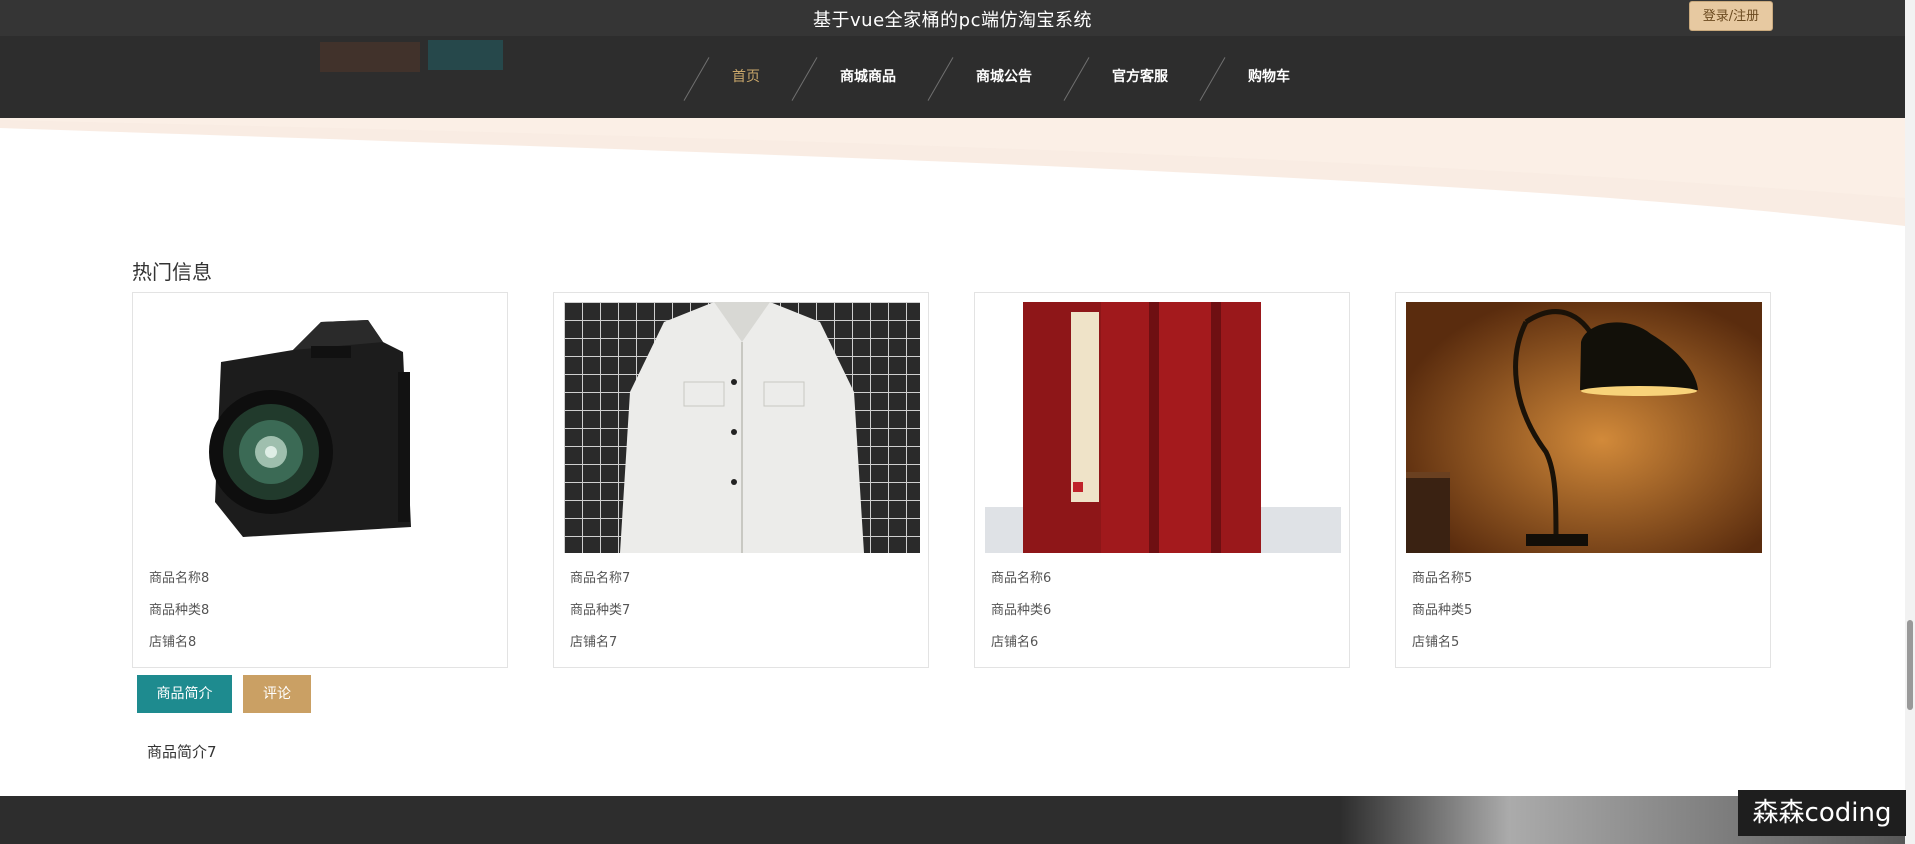 The image size is (1915, 844). I want to click on tab-comments: 评论, so click(277, 694).